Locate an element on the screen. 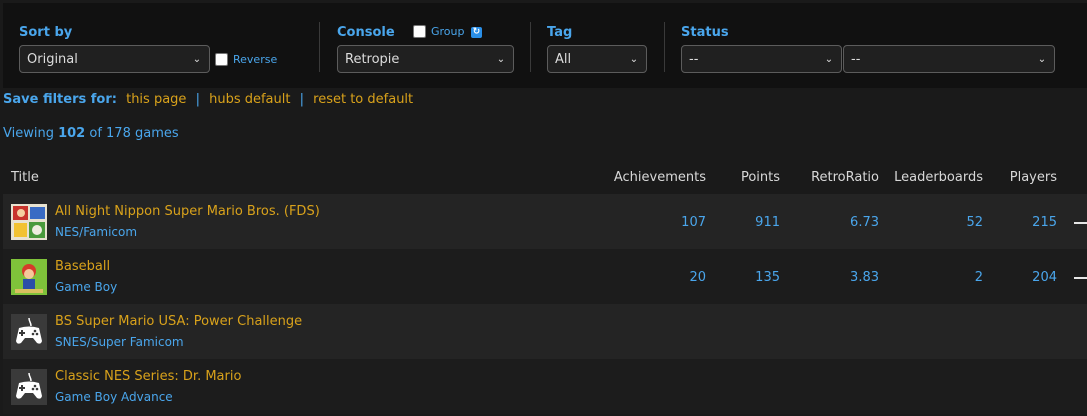 Image resolution: width=1087 pixels, height=416 pixels. players-count: 204 is located at coordinates (1044, 277).